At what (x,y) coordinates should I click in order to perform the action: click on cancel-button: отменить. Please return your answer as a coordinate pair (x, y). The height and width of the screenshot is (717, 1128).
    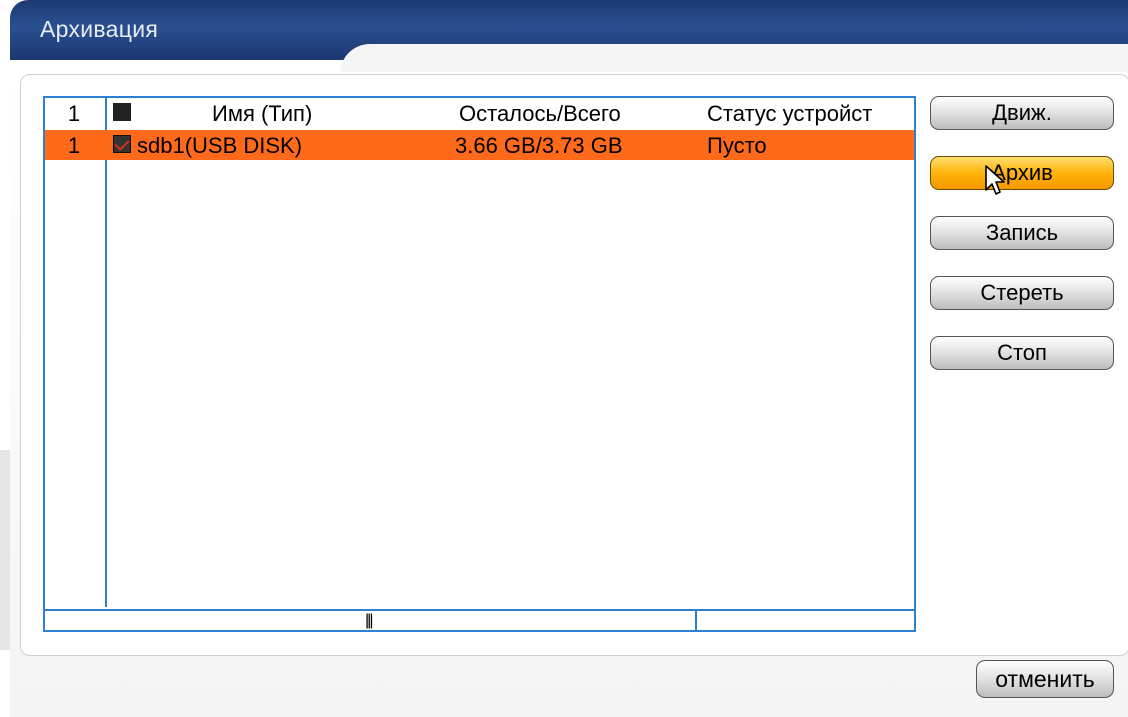
    Looking at the image, I should click on (1045, 679).